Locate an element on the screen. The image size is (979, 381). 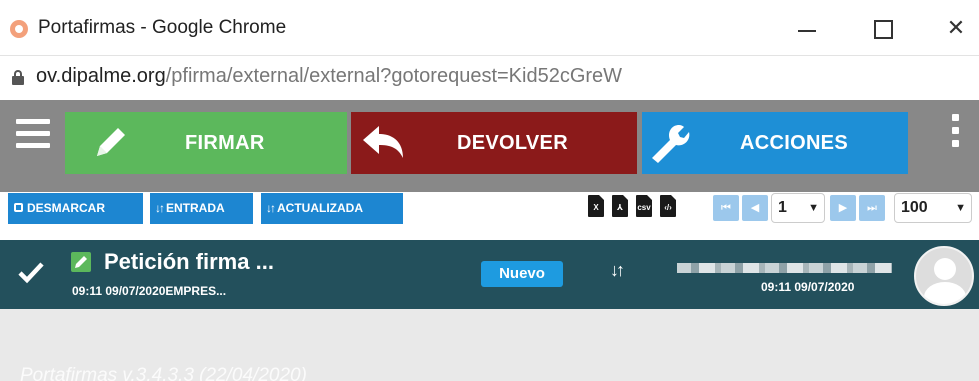
app-logo-icon is located at coordinates (19, 29).